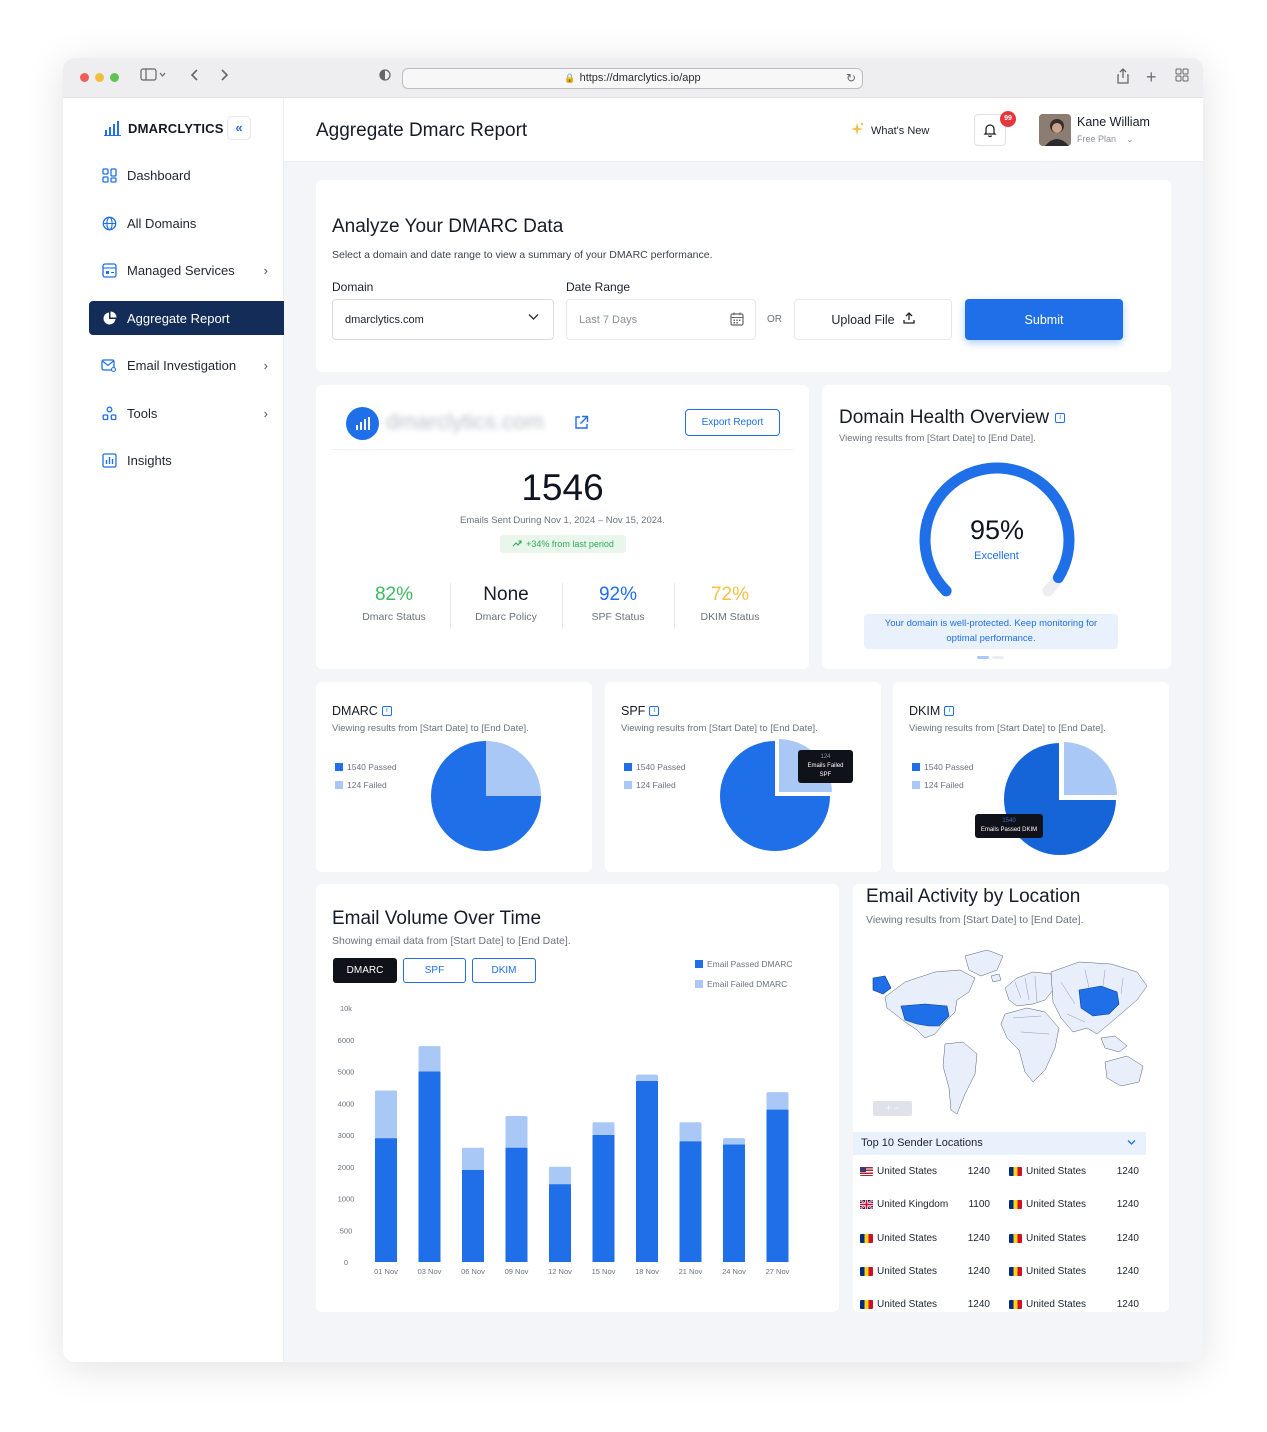  I want to click on date-range-input: Last 7 Days, so click(661, 319).